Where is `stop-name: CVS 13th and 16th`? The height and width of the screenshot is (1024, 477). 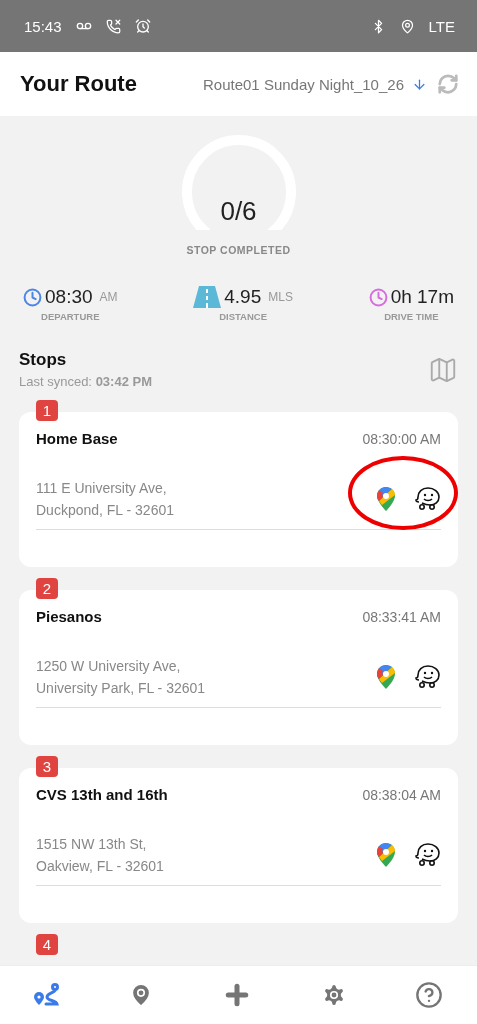 stop-name: CVS 13th and 16th is located at coordinates (102, 794).